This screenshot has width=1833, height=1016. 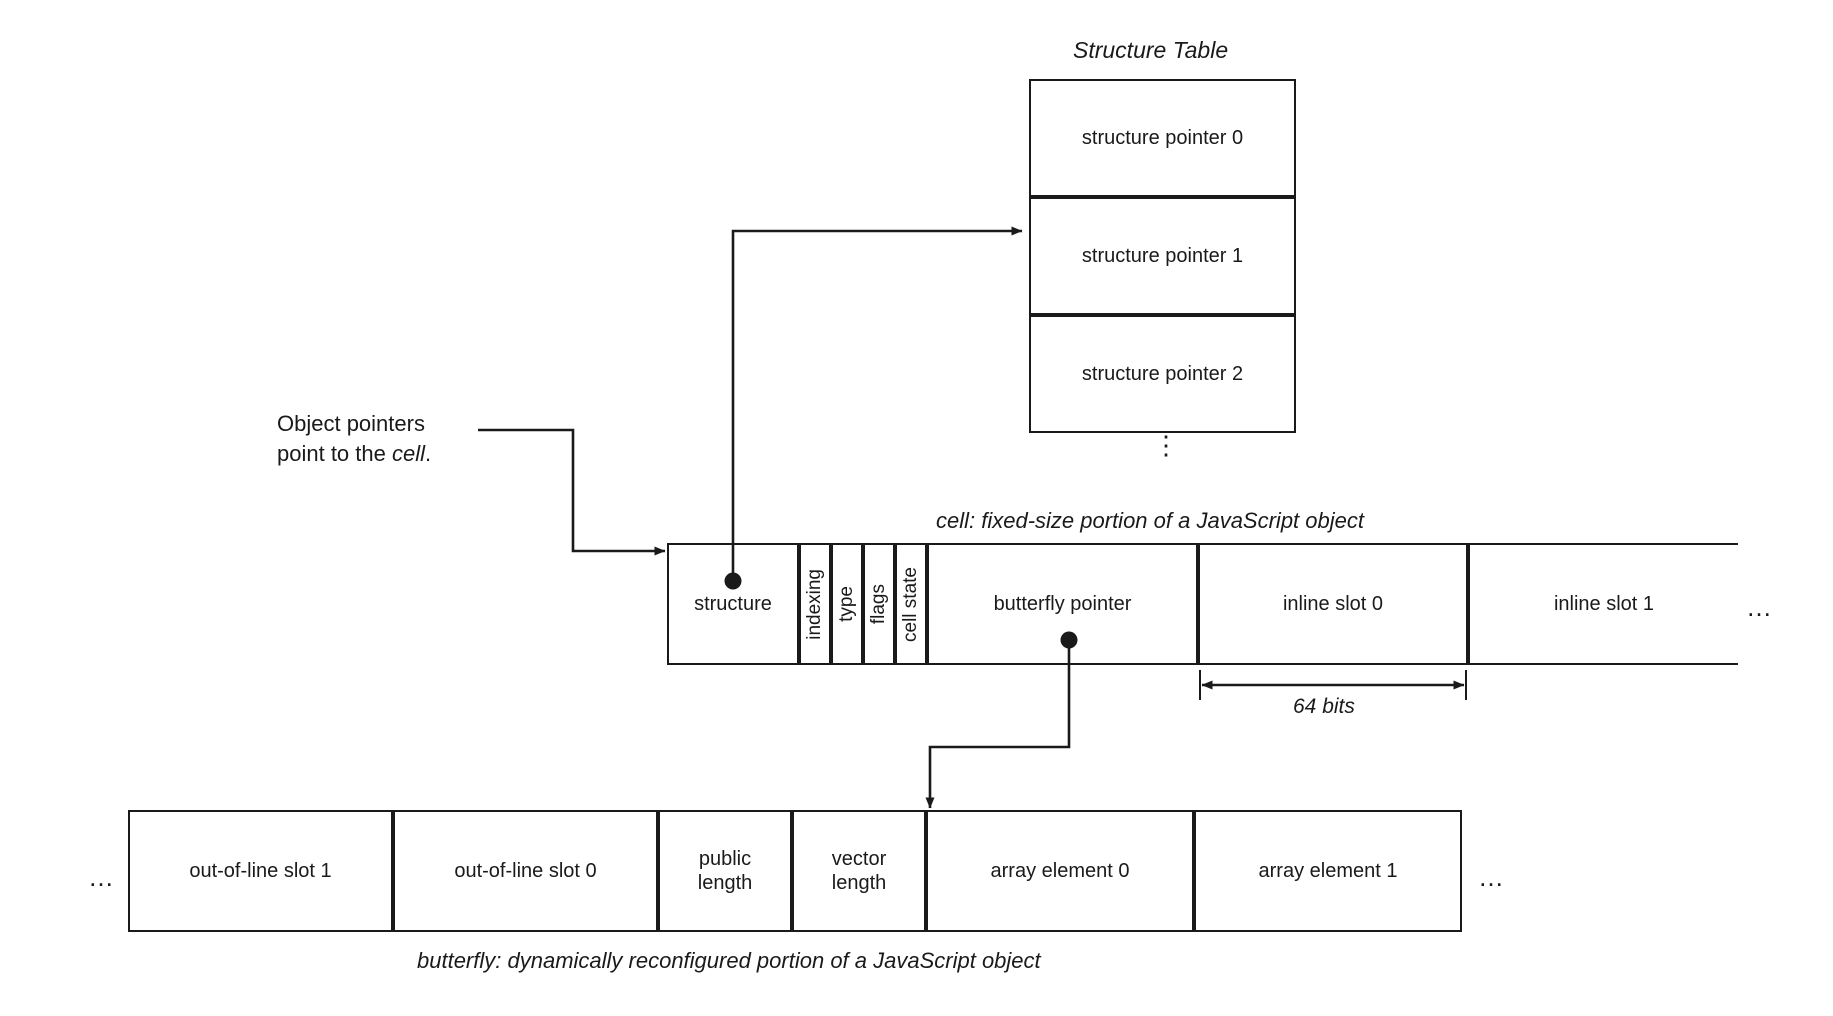 I want to click on butterfly-field-array-element-1-label: array element 1, so click(x=1328, y=871).